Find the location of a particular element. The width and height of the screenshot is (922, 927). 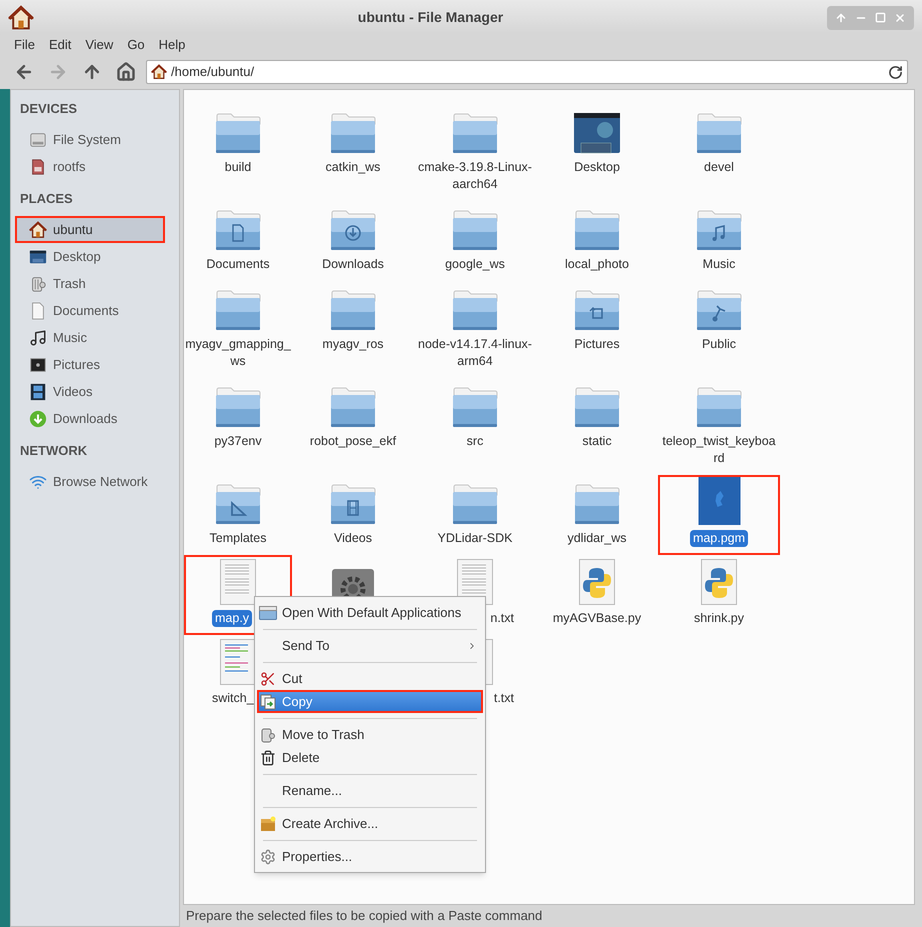

icon-tile: cmake-3.19.8-Linux-aarch64 is located at coordinates (475, 152).